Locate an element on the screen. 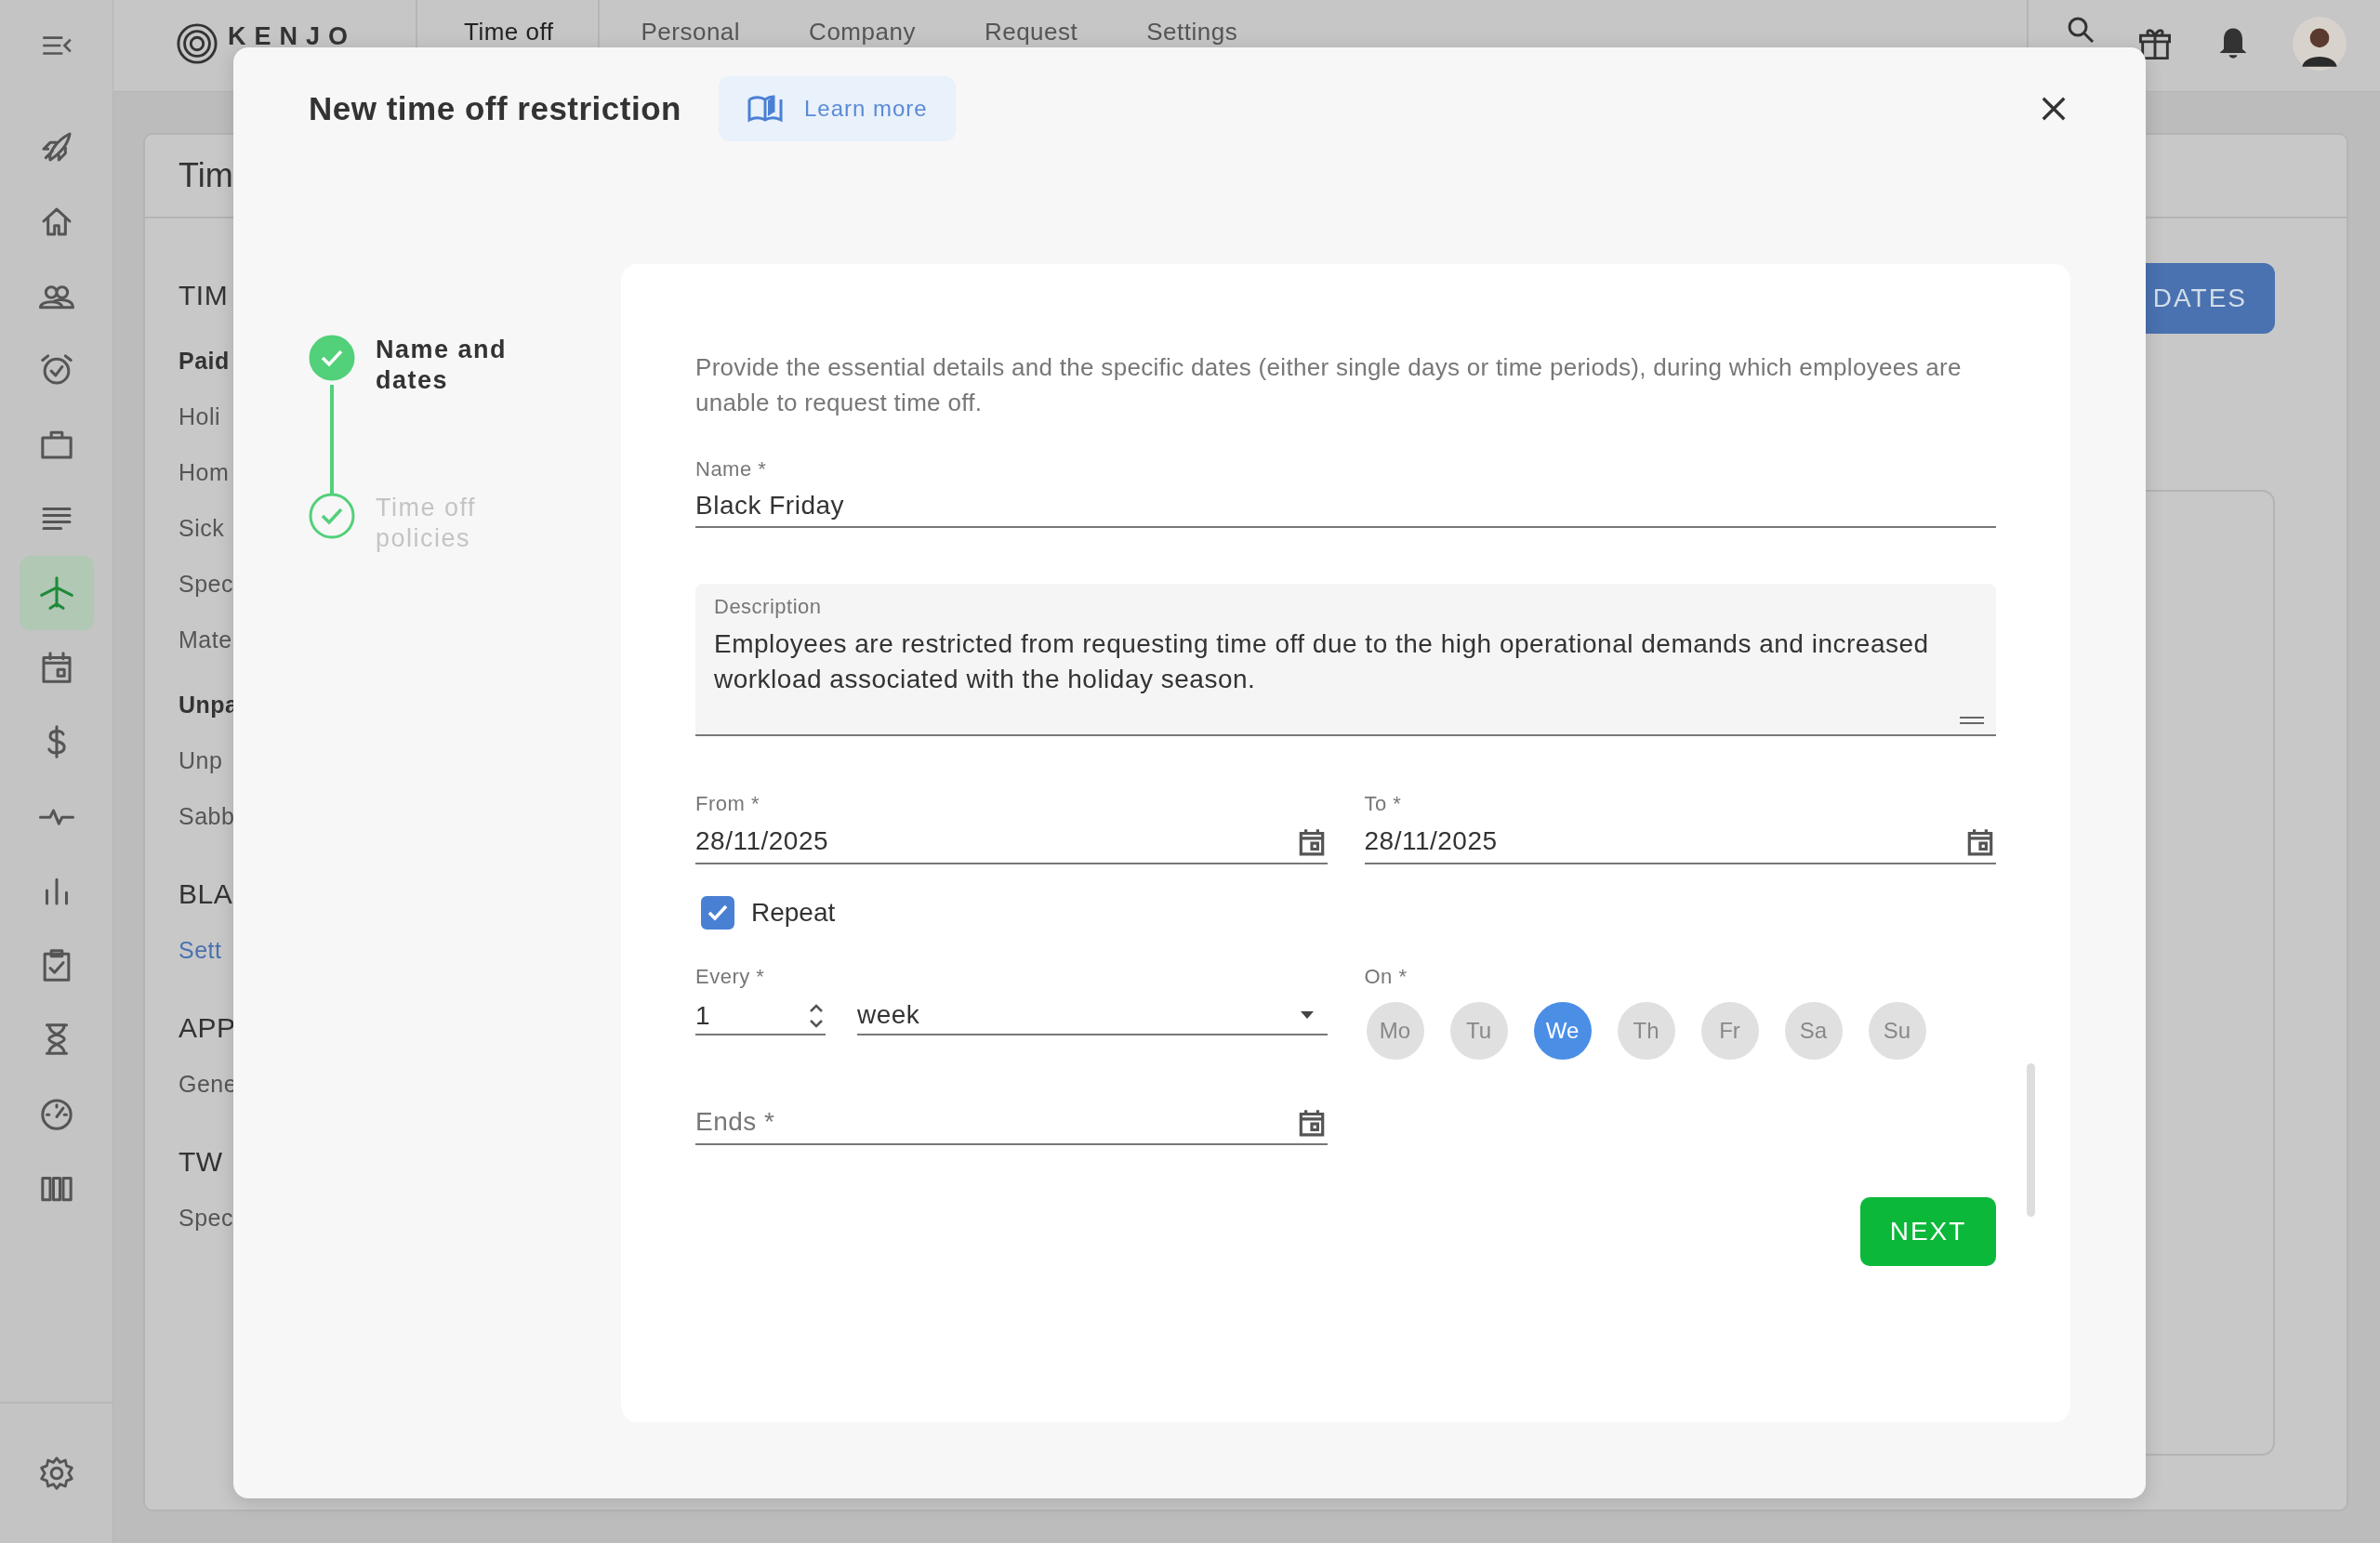  description-field: Description Employees are restricted from requesting time off due to the high operational demands and increased workload associated with the holiday season. is located at coordinates (1345, 660).